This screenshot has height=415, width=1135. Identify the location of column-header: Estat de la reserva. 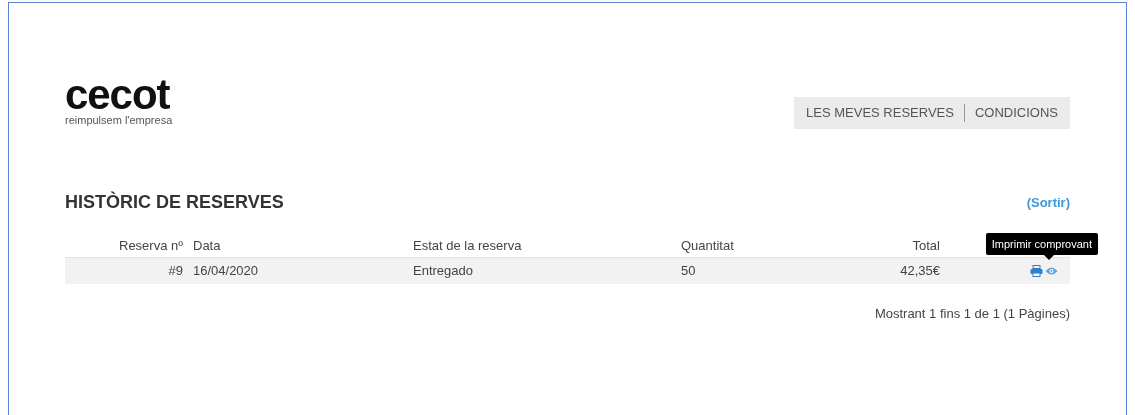
(468, 245).